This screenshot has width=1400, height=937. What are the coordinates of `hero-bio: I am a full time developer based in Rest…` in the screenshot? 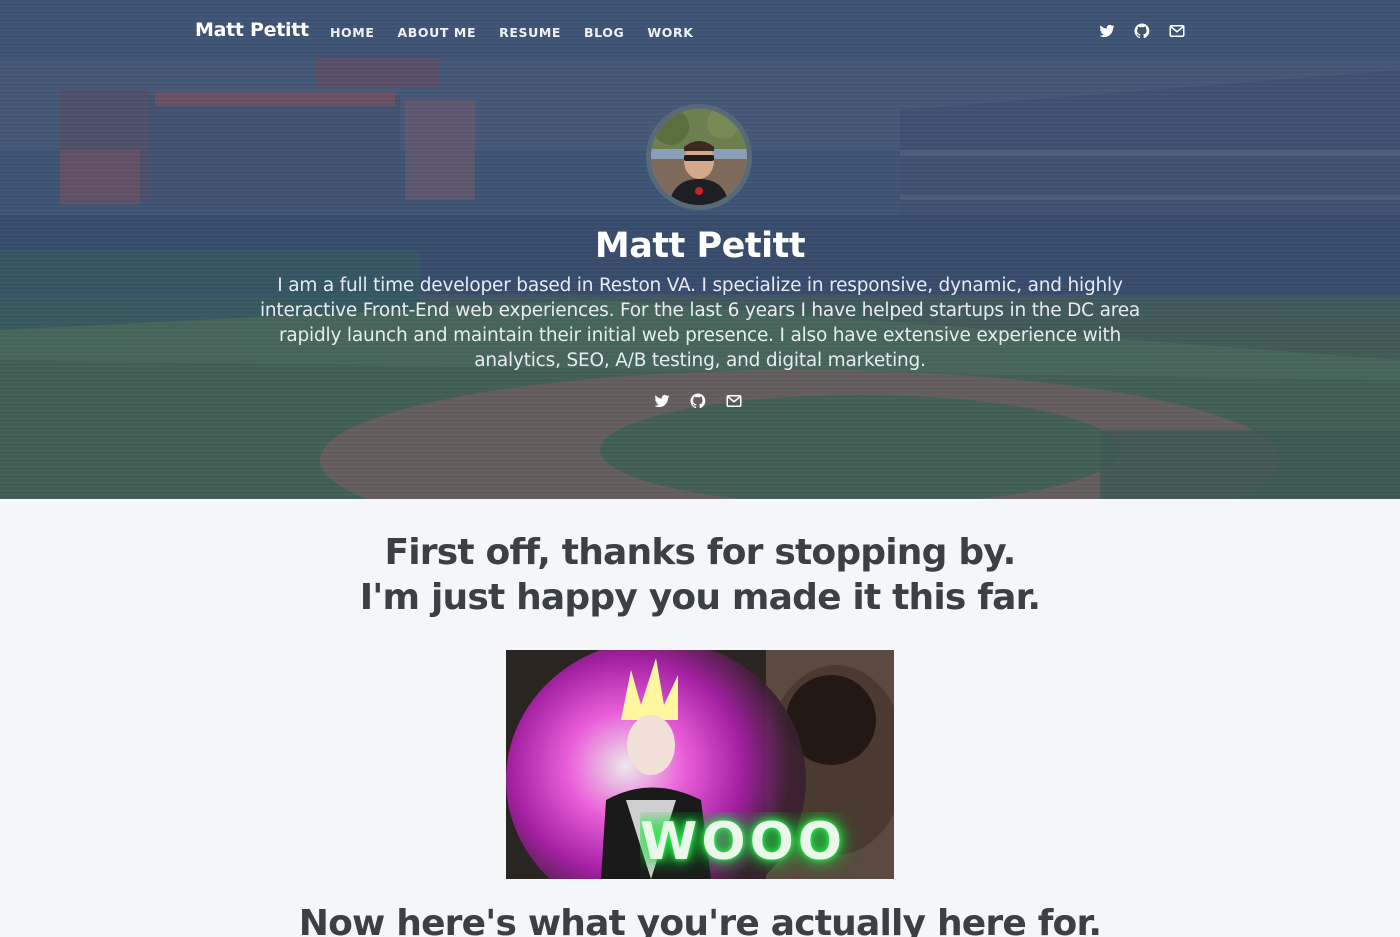 It's located at (700, 323).